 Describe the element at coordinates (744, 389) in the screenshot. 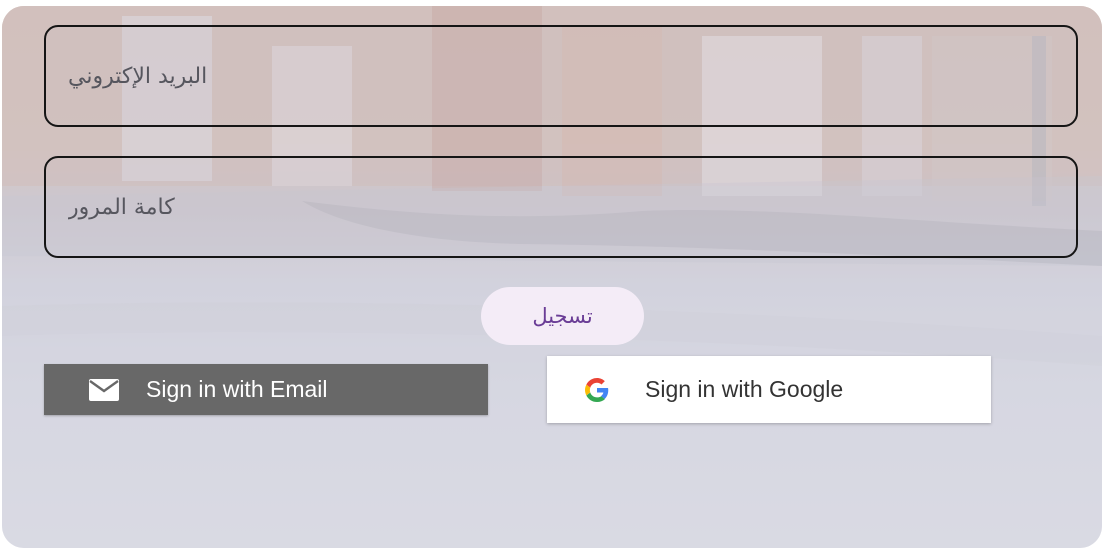

I see `sign-in-google-label: Sign in with Google` at that location.